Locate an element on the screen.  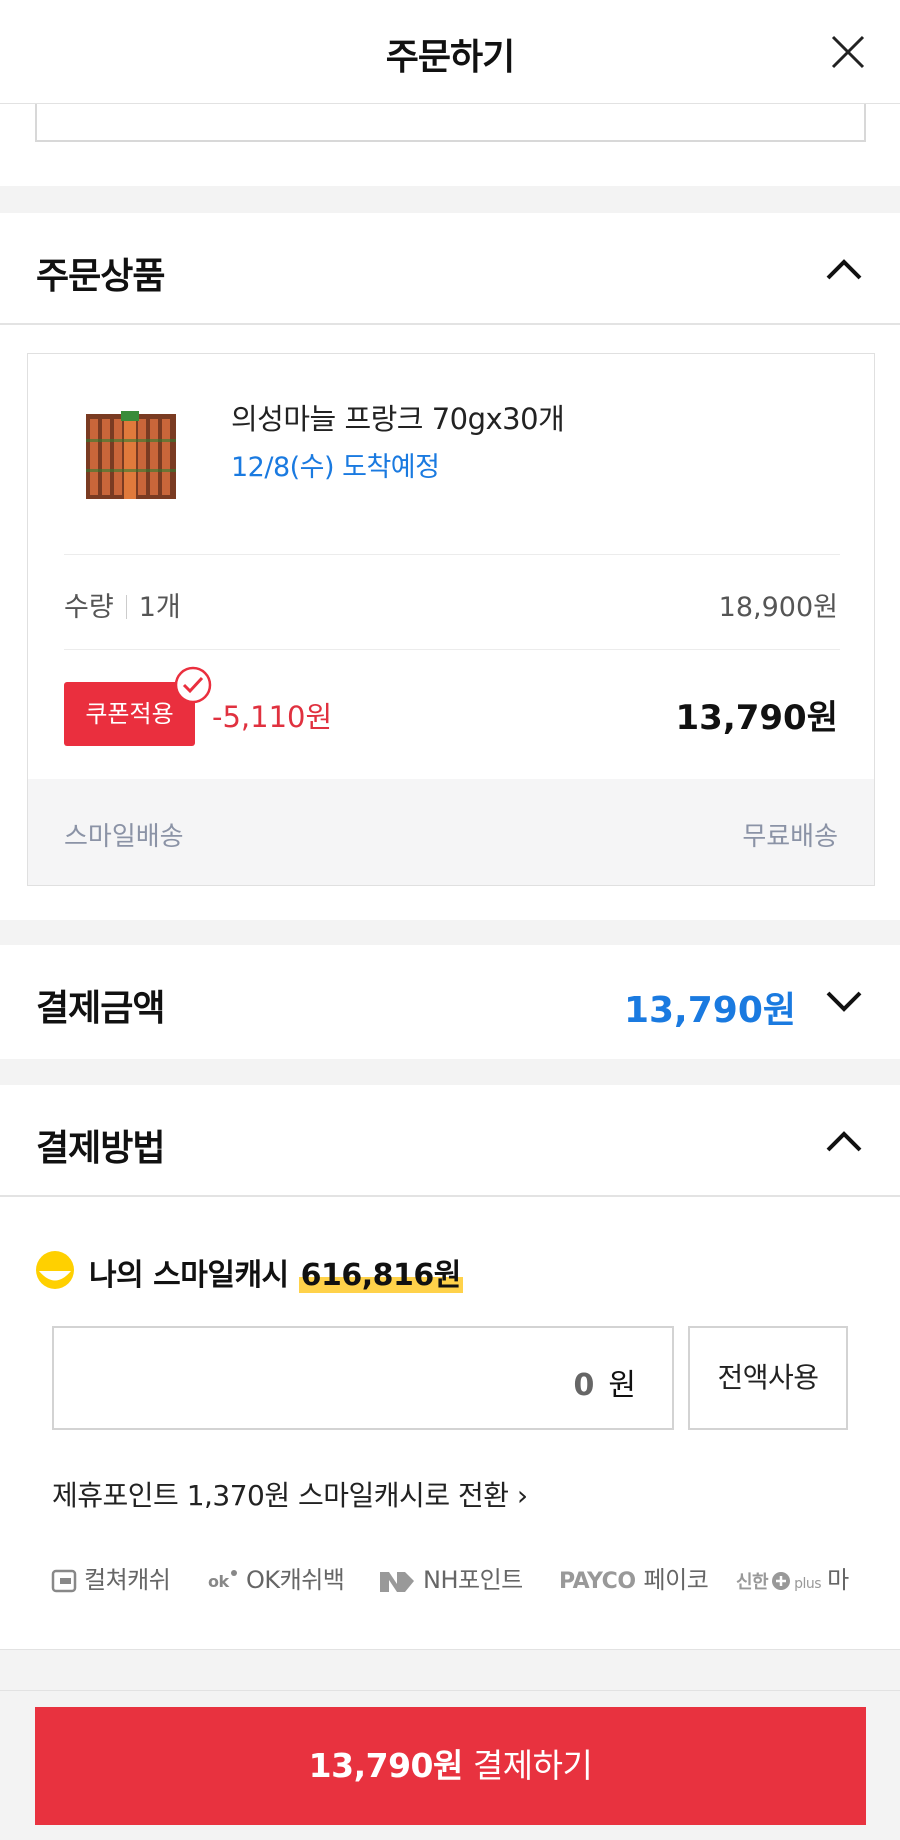
shipping-type: 스마일배송 is located at coordinates (124, 837).